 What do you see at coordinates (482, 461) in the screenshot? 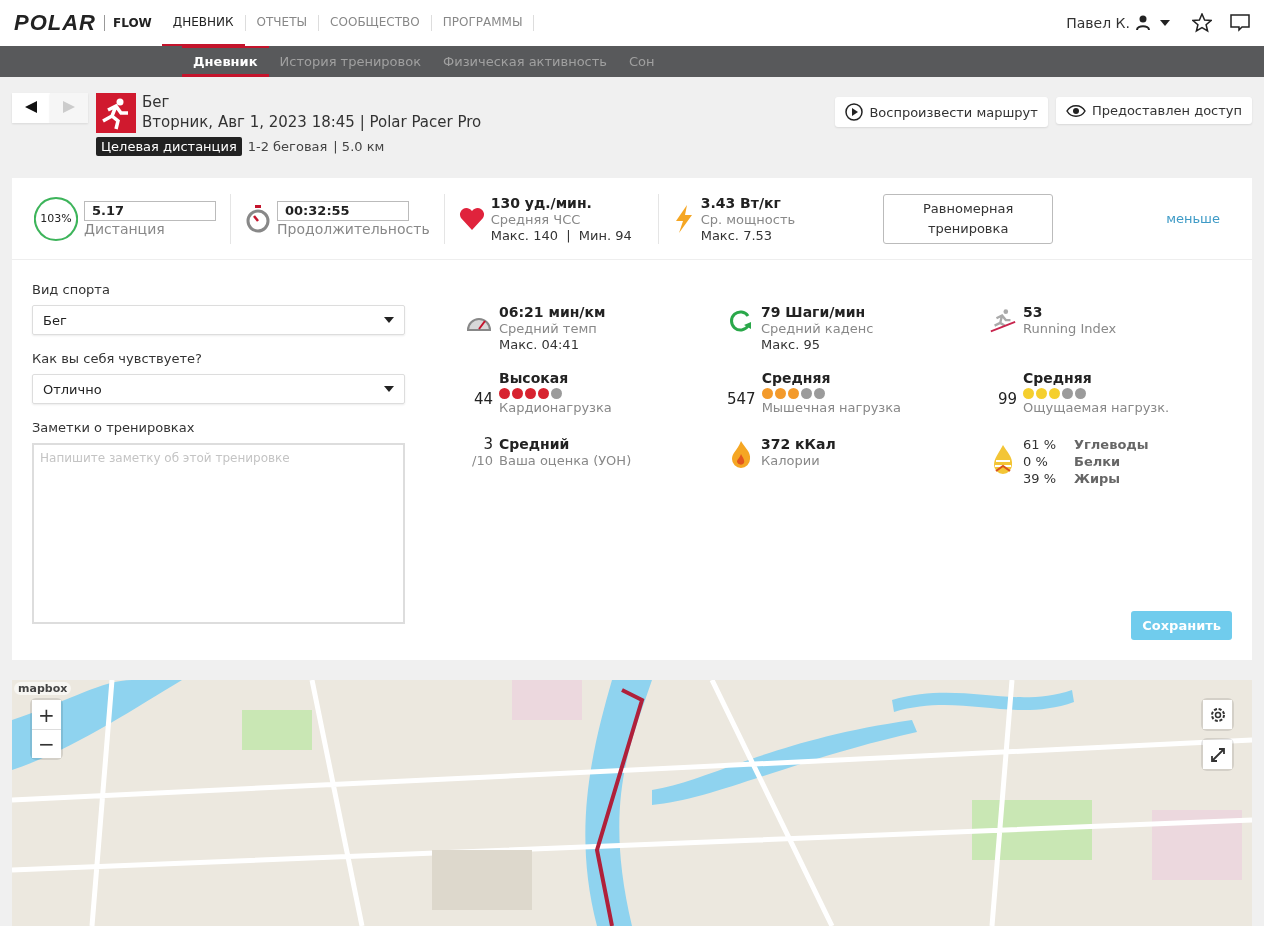
I see `rpe-scale: /10` at bounding box center [482, 461].